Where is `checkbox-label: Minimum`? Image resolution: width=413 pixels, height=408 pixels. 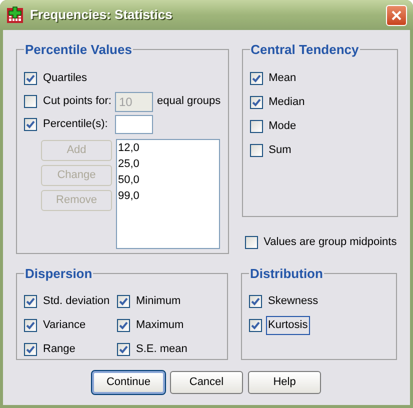 checkbox-label: Minimum is located at coordinates (158, 301).